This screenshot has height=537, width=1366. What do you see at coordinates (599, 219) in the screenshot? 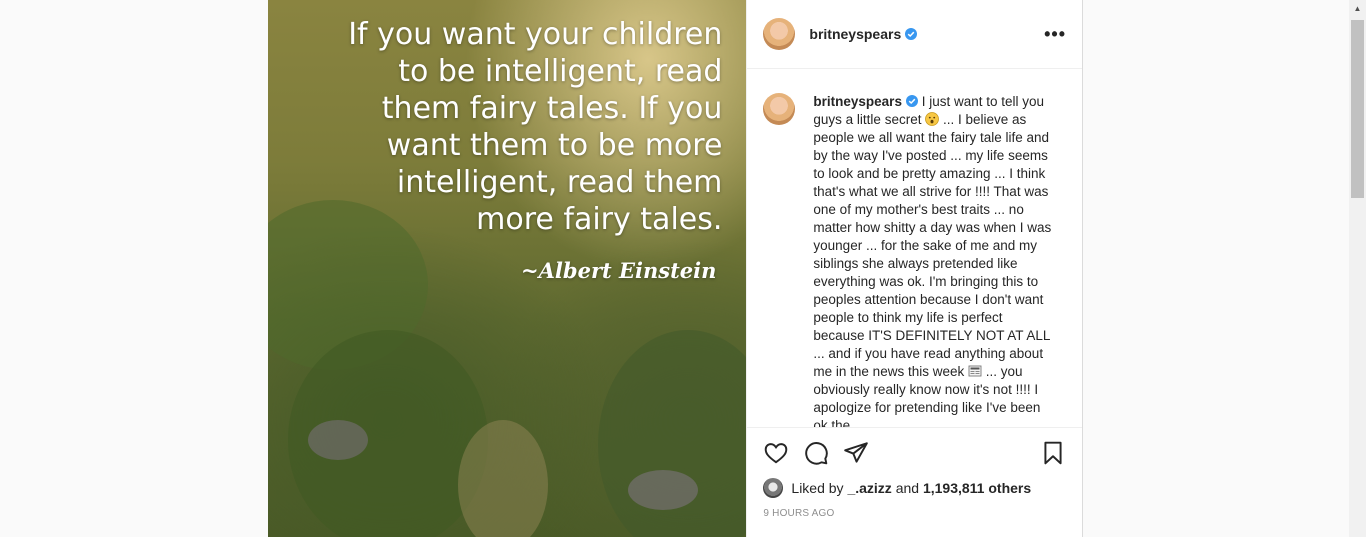
I see `quote-line: more fairy tales.` at bounding box center [599, 219].